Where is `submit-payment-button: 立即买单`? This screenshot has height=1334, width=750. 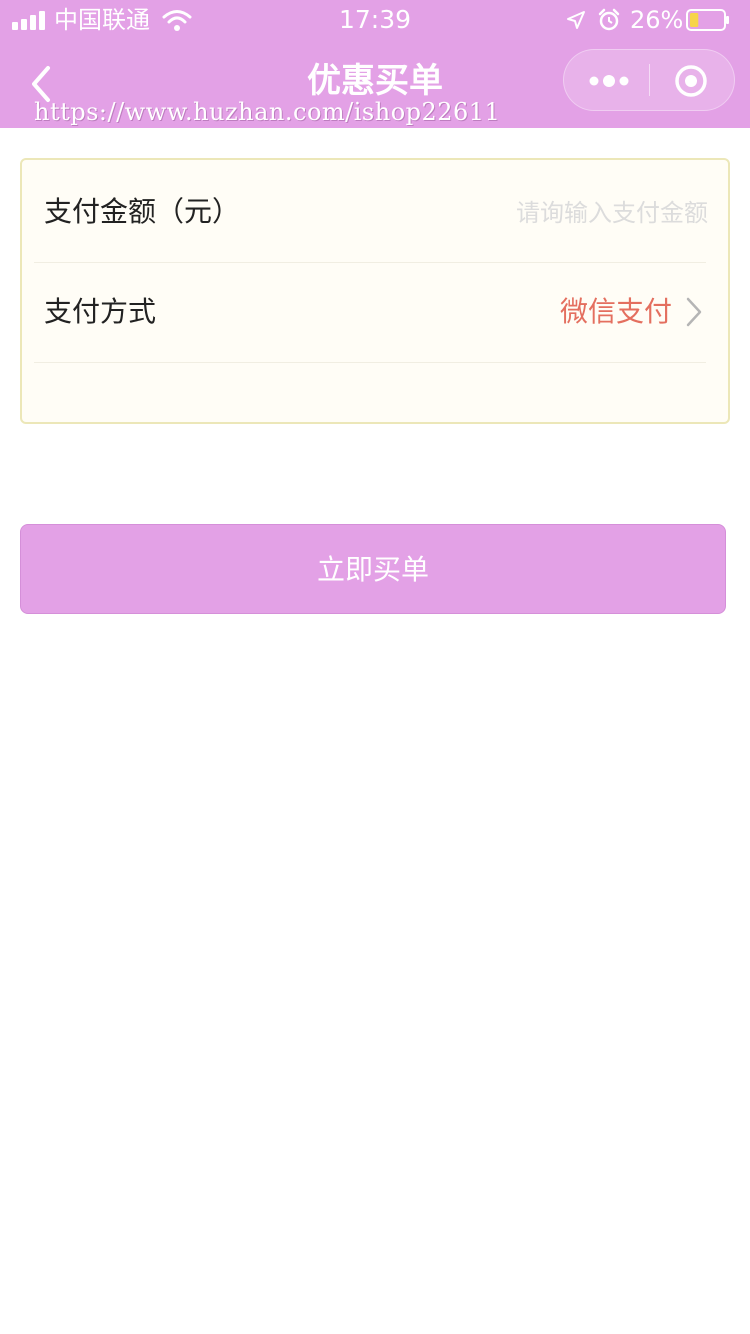
submit-payment-button: 立即买单 is located at coordinates (373, 569).